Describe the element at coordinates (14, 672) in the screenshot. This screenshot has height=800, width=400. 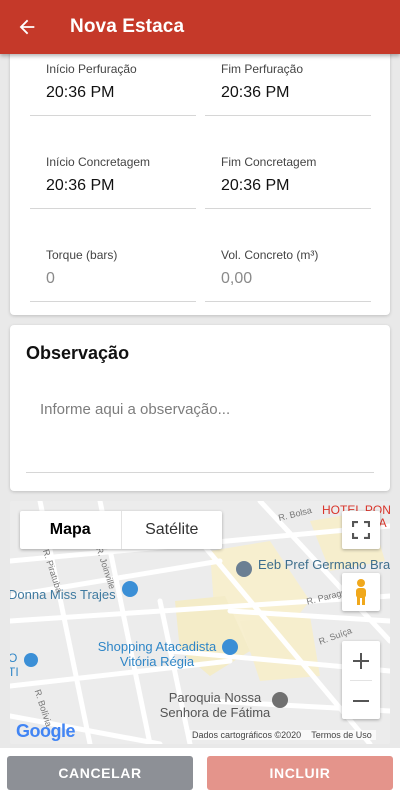
I see `place-label-cut-left-2: TI` at that location.